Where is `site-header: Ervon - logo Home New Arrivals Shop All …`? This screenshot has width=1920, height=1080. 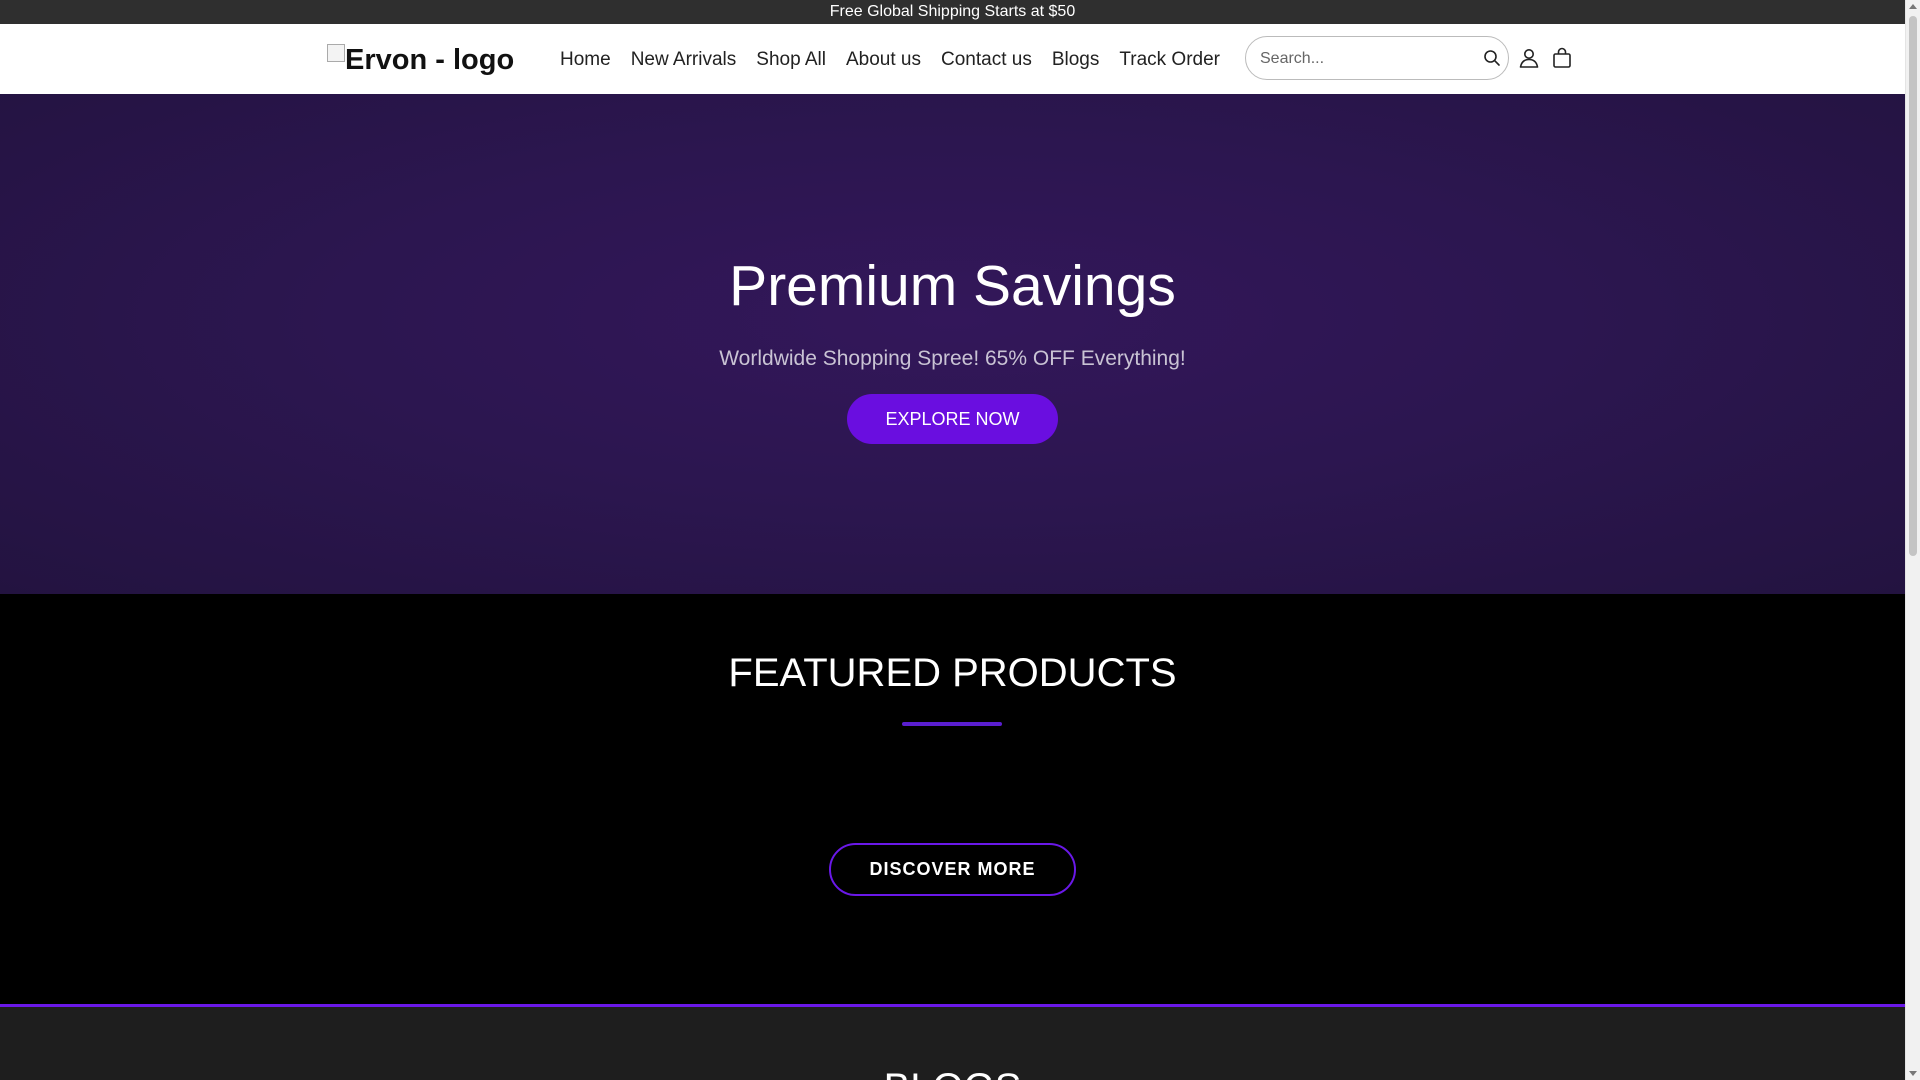
site-header: Ervon - logo Home New Arrivals Shop All … is located at coordinates (952, 59).